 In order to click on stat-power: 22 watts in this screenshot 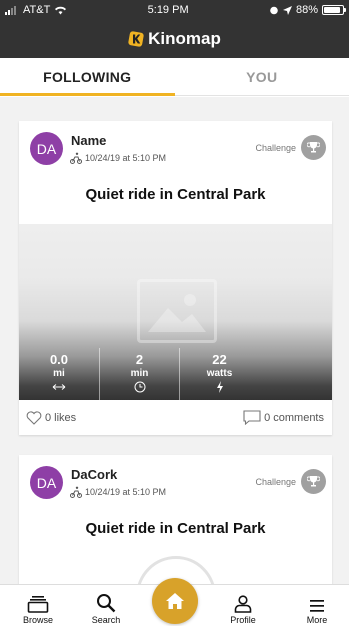, I will do `click(219, 374)`.